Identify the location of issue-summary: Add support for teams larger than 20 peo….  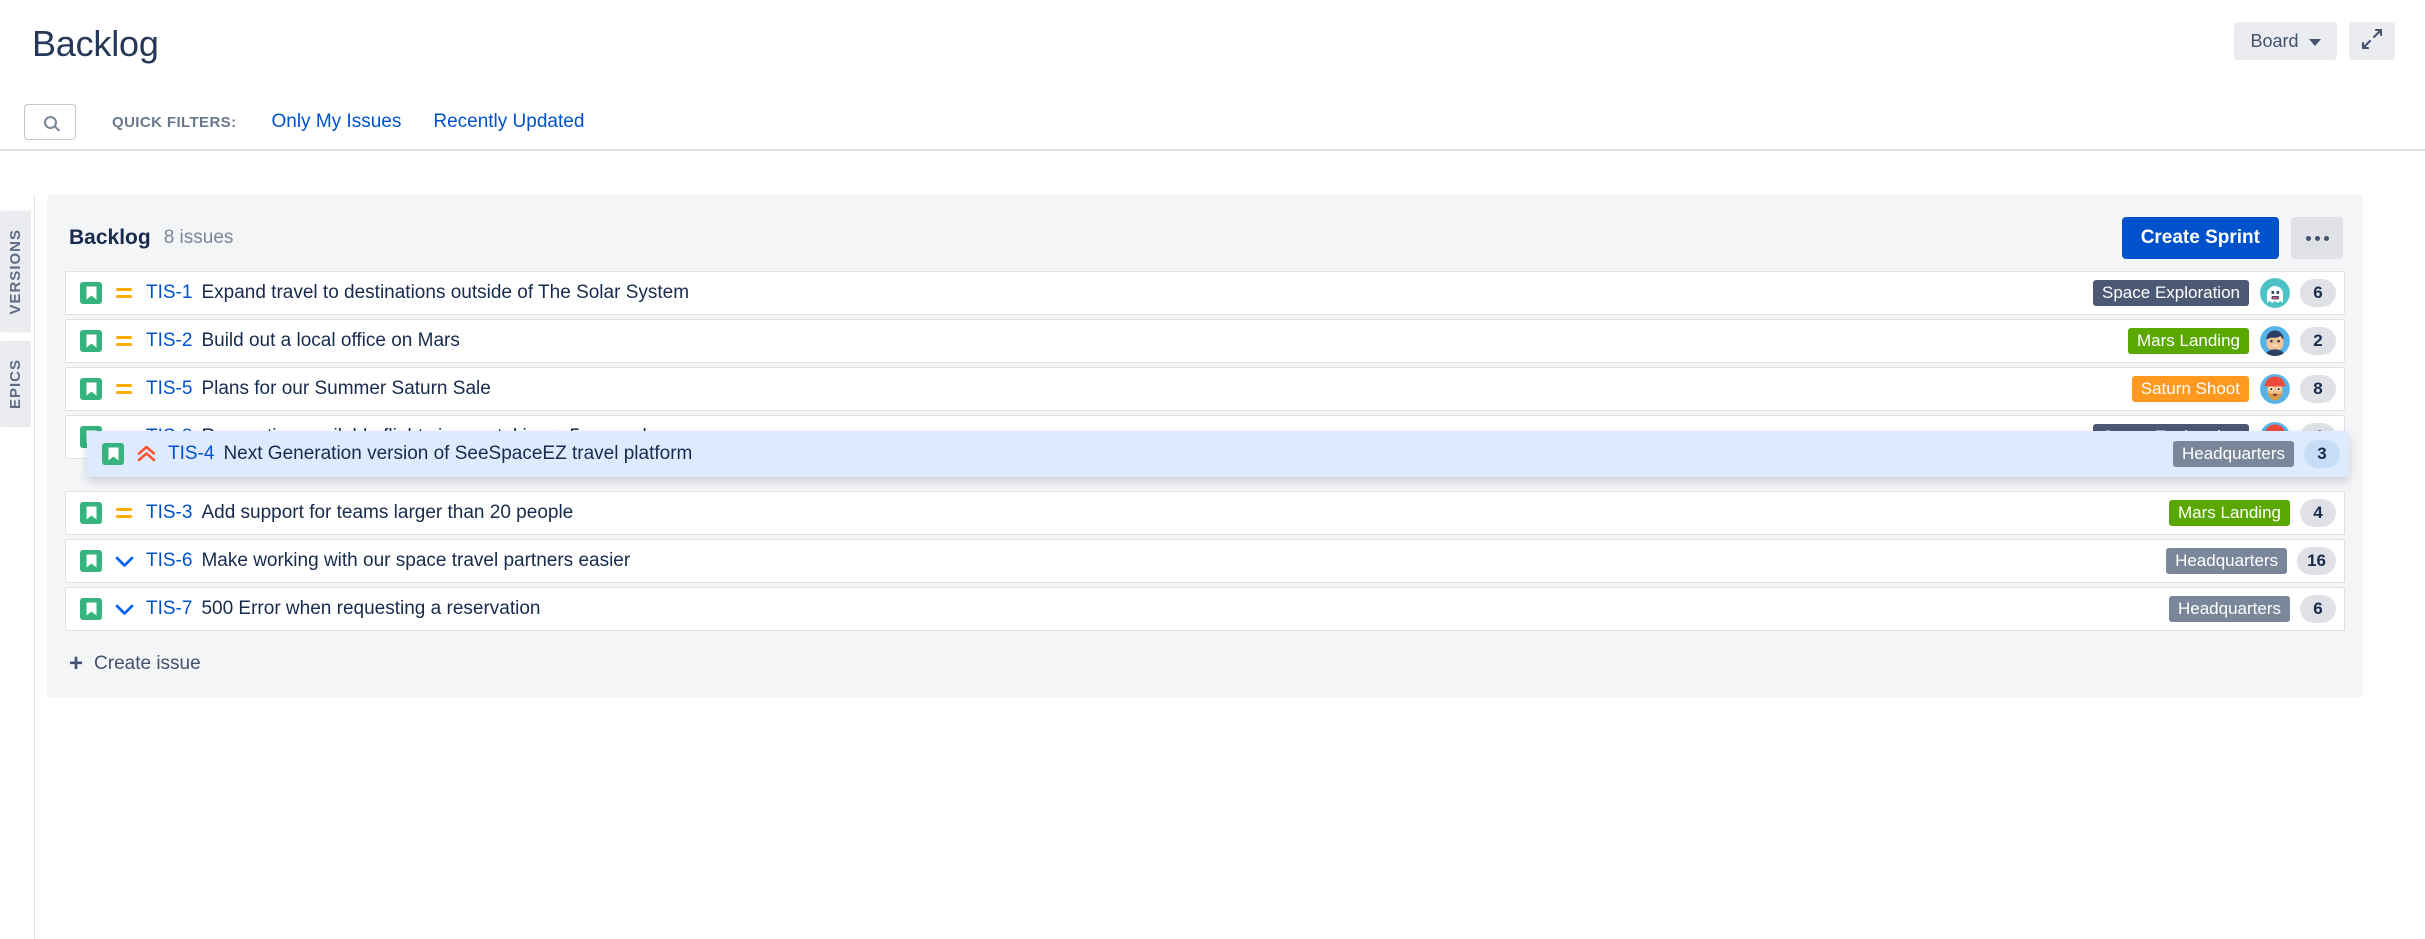
(387, 512).